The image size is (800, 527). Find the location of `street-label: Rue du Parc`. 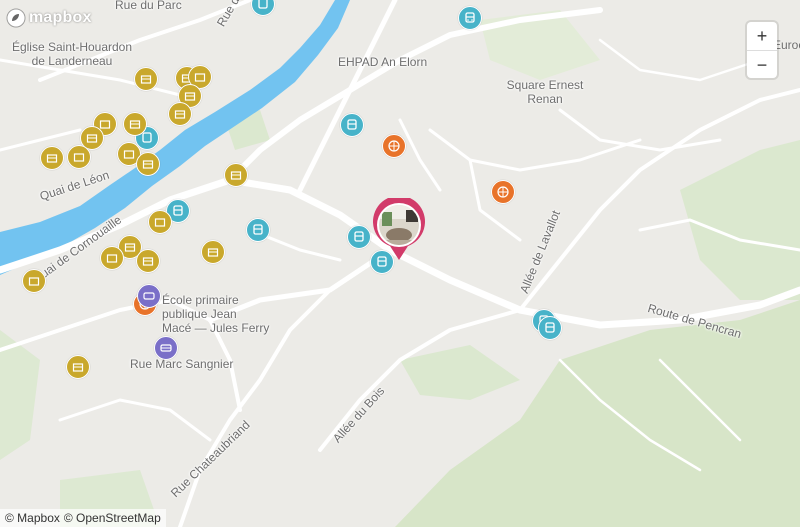

street-label: Rue du Parc is located at coordinates (148, 6).